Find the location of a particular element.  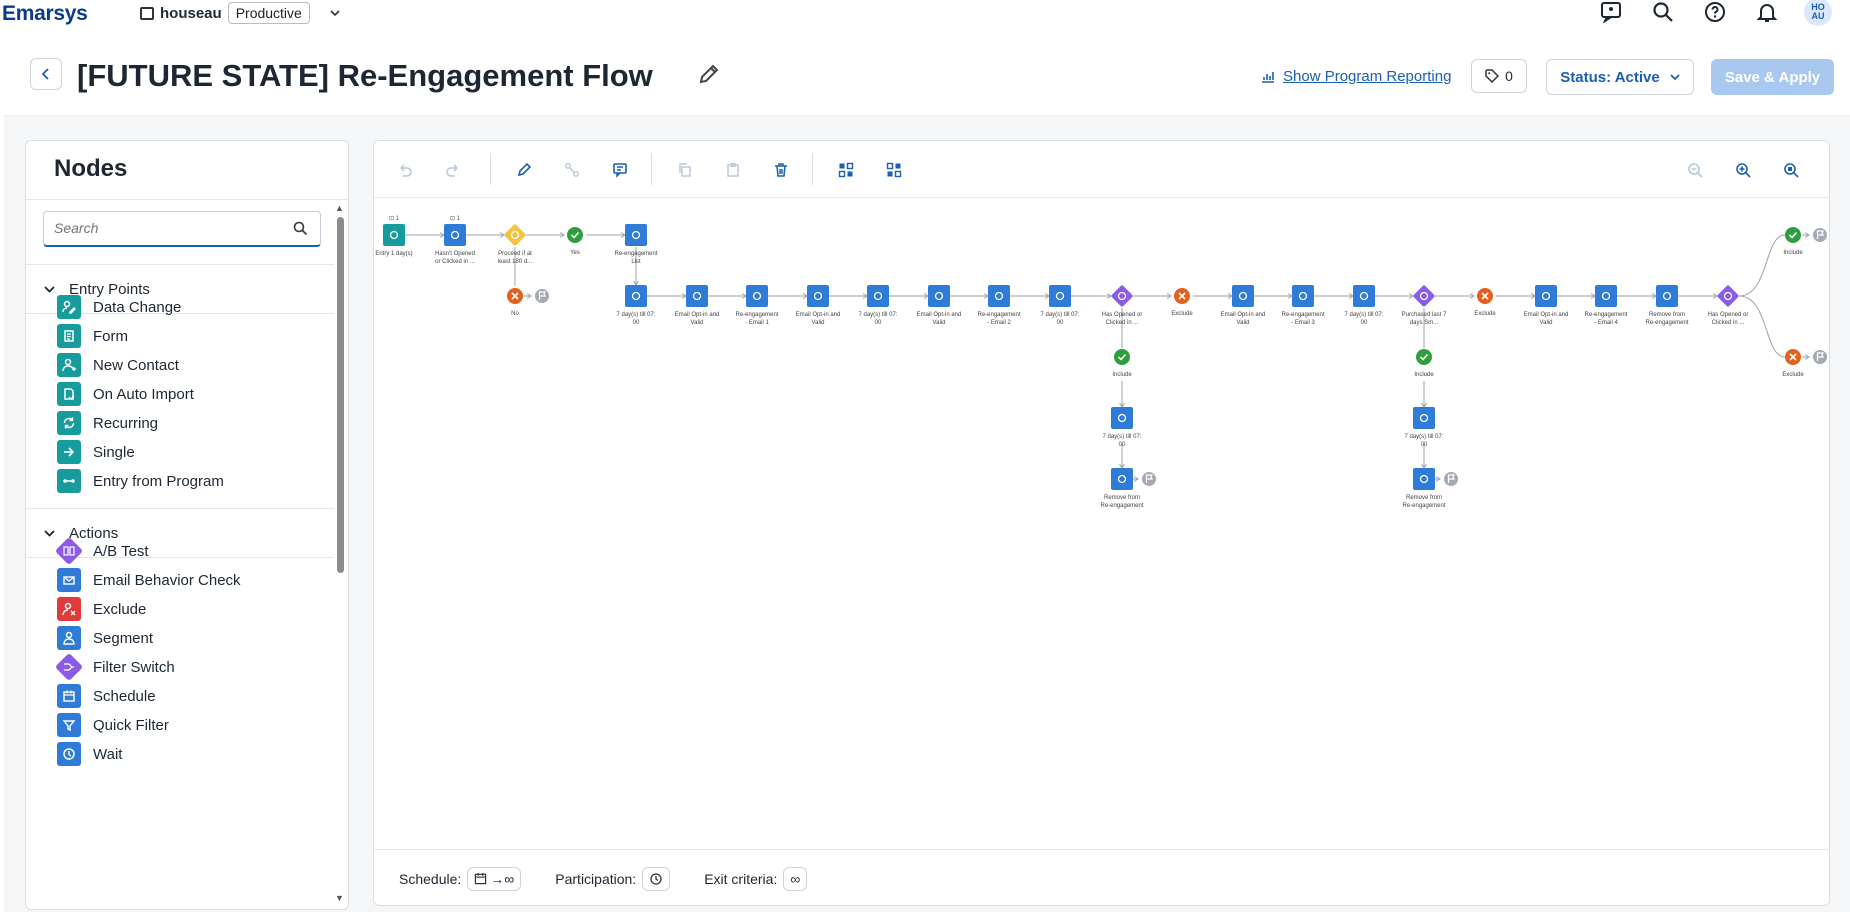

participation-button is located at coordinates (656, 878).